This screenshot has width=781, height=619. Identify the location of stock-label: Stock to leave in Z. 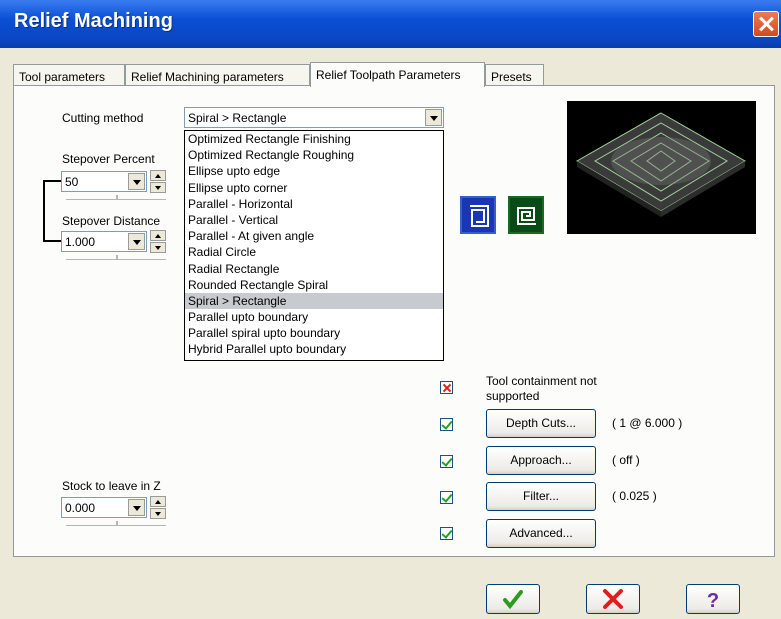
(111, 486).